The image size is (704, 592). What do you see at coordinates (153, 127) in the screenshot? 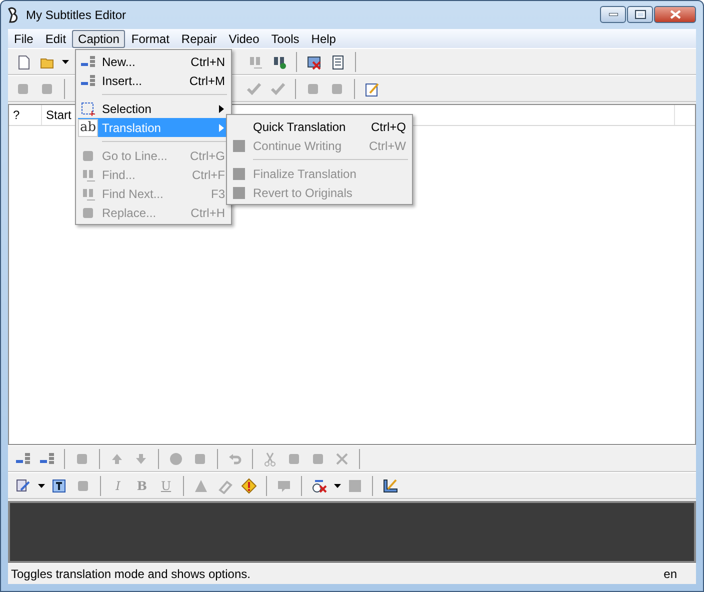
I see `menu-entry: ab Translation` at bounding box center [153, 127].